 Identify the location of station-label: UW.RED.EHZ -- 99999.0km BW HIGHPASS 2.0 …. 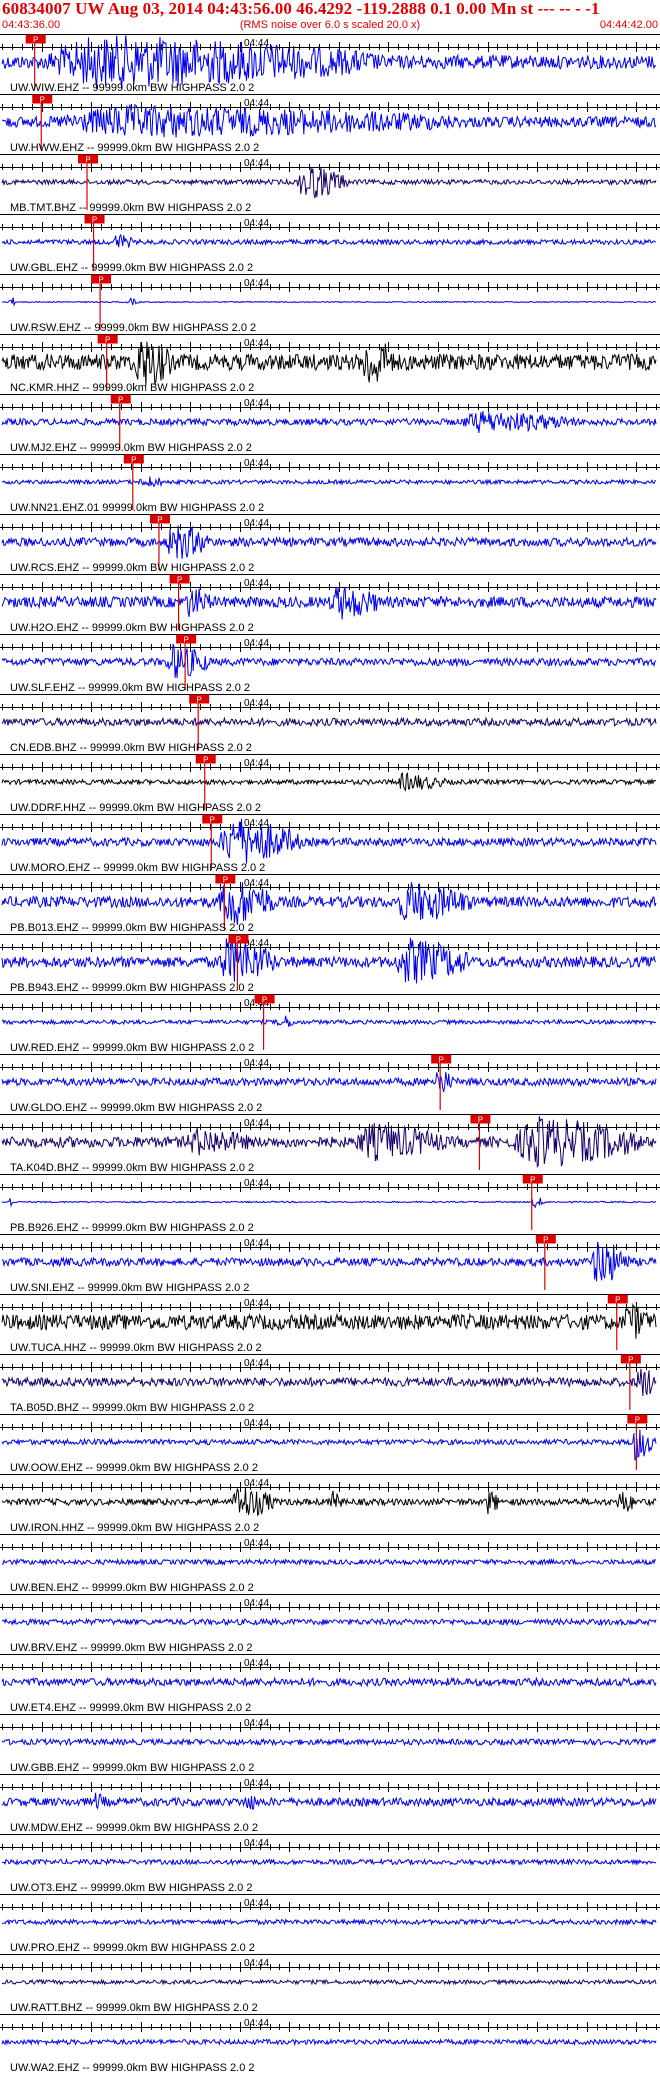
(132, 1048).